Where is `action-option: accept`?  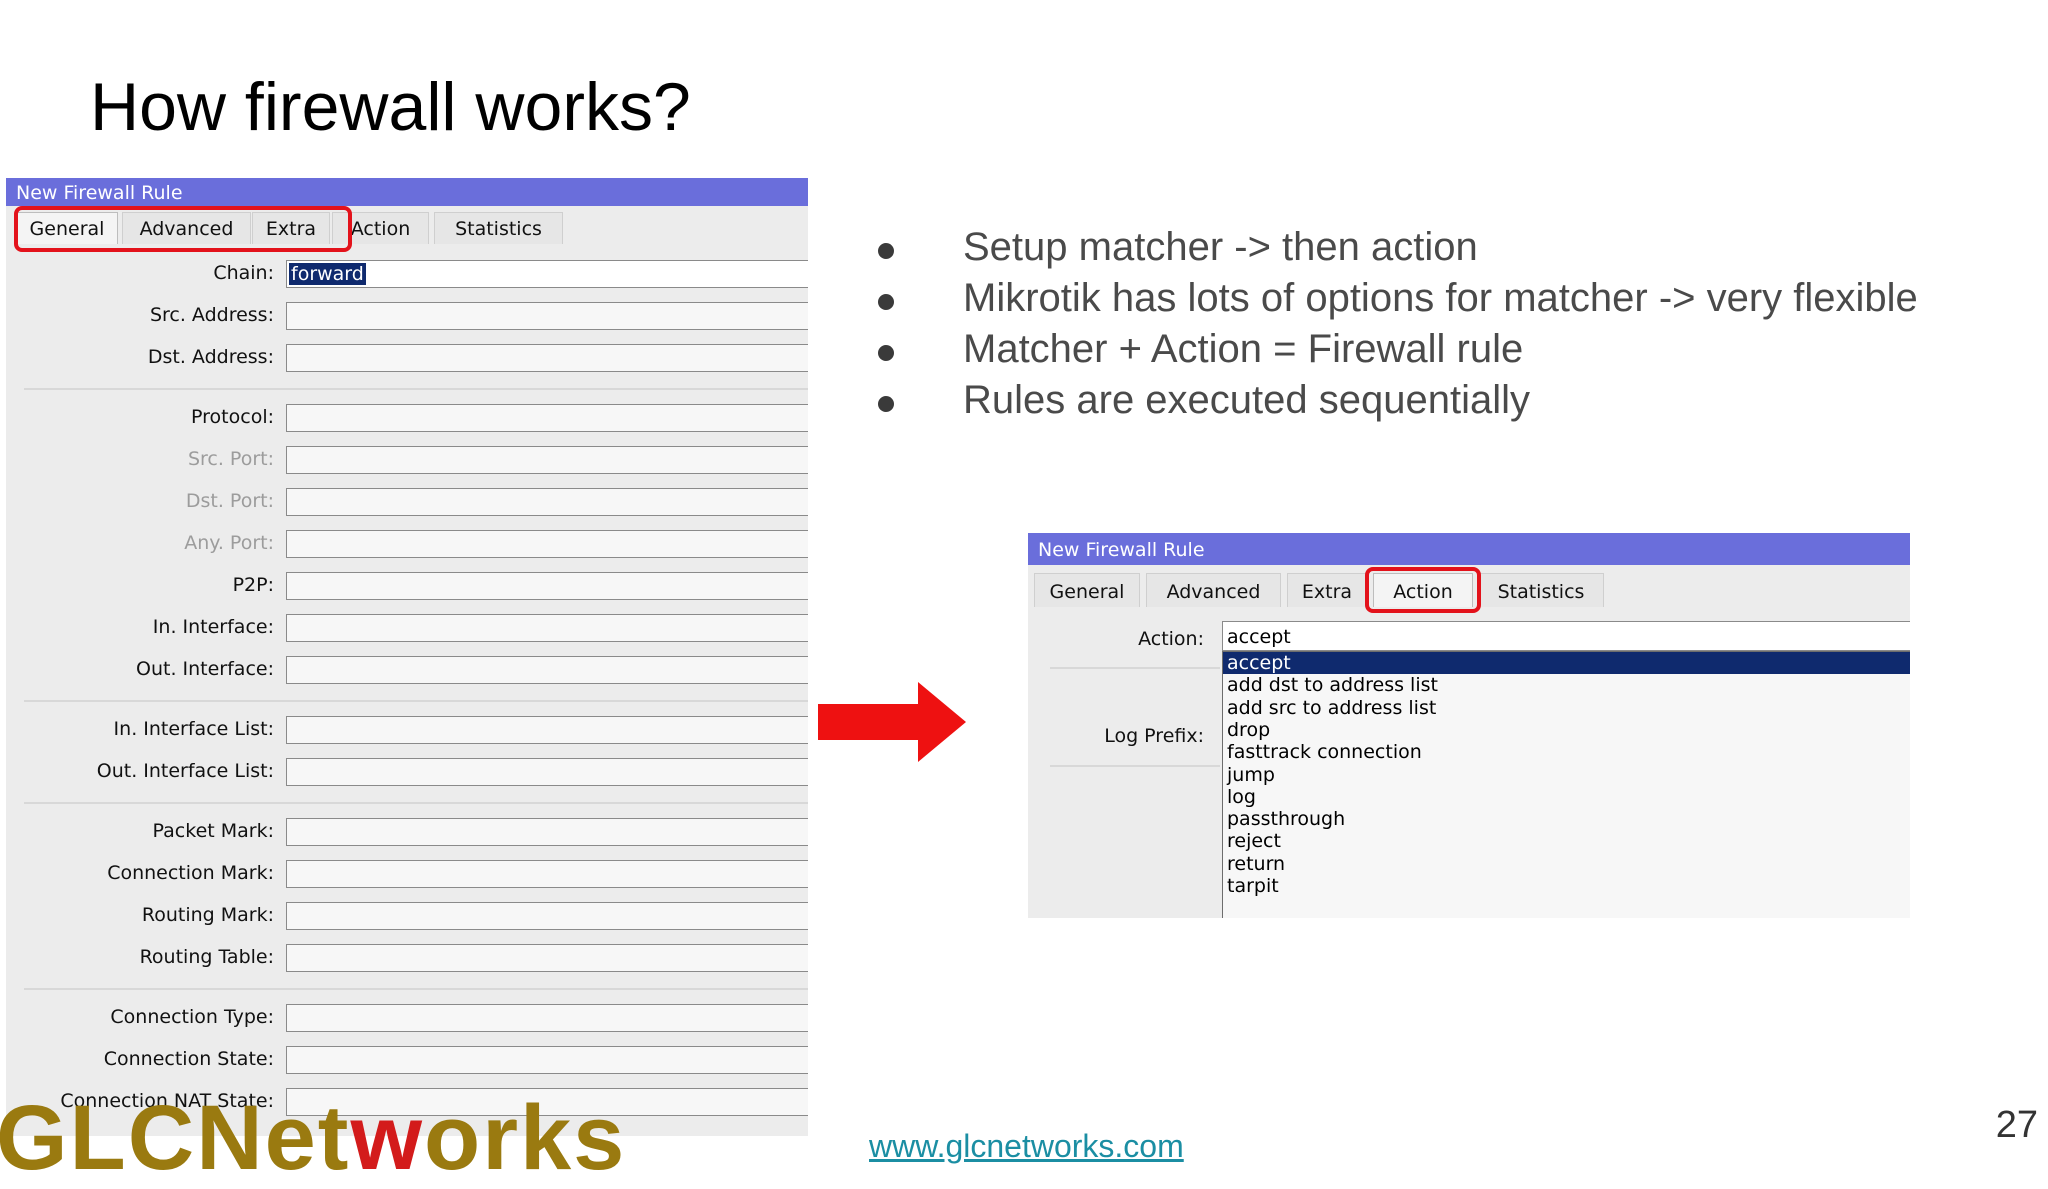 action-option: accept is located at coordinates (1566, 663).